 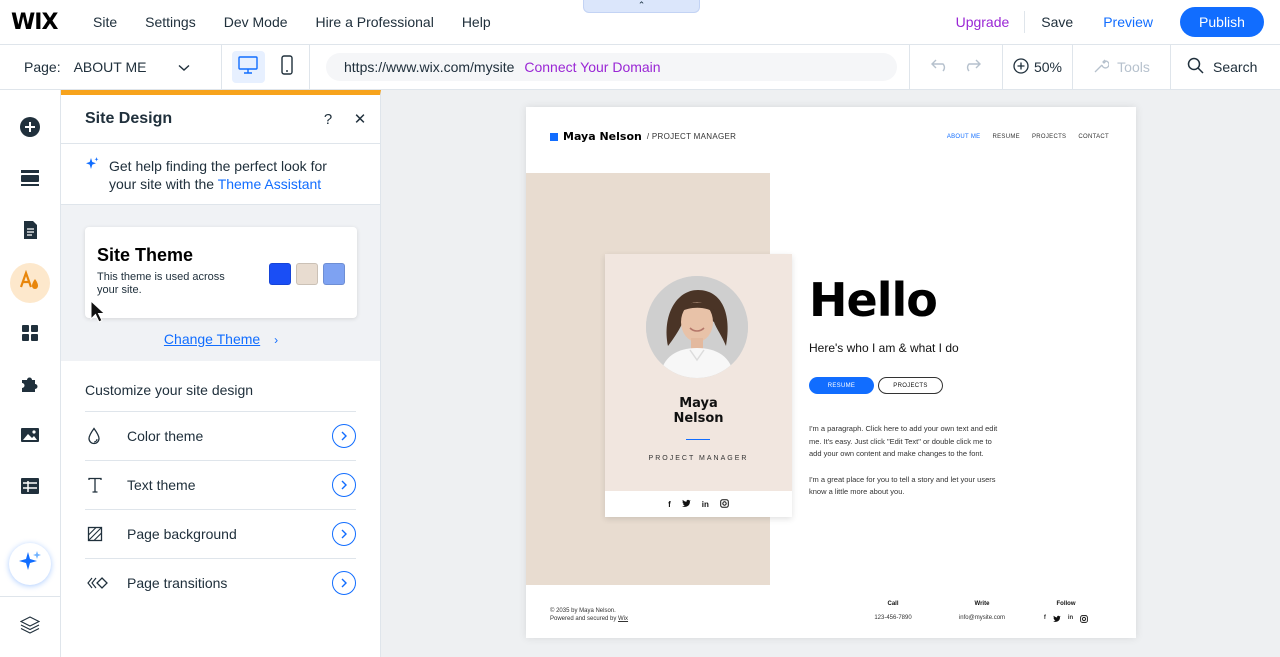 I want to click on ai-assistant-button, so click(x=30, y=564).